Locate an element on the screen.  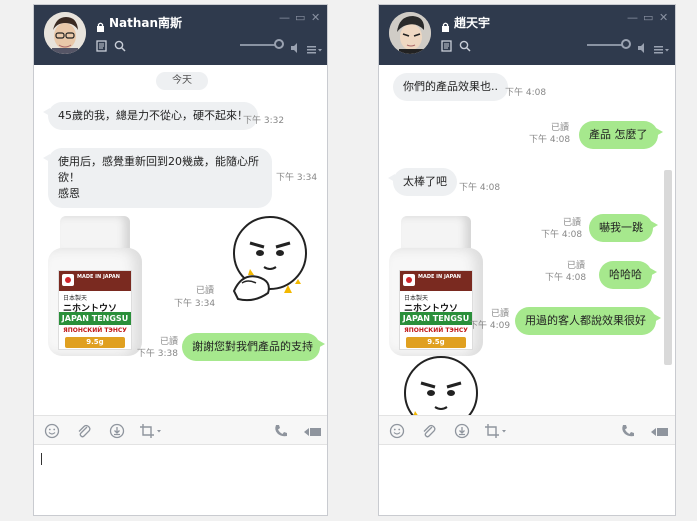
message-bubble: 哈哈哈 is located at coordinates (628, 275).